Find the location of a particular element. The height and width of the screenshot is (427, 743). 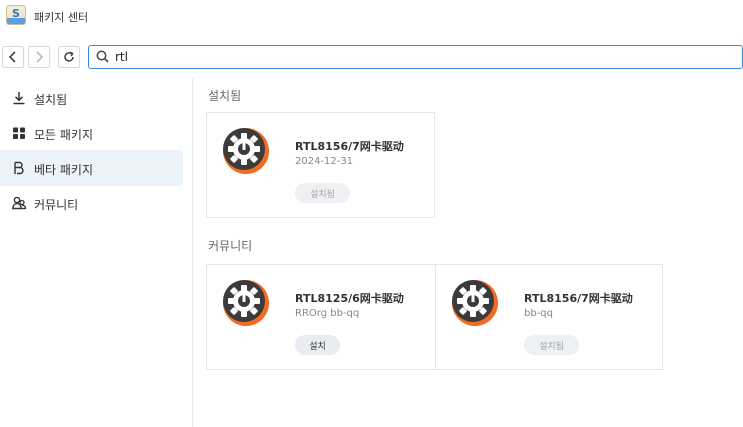

title-bar: S 패키지 센터 is located at coordinates (371, 16).